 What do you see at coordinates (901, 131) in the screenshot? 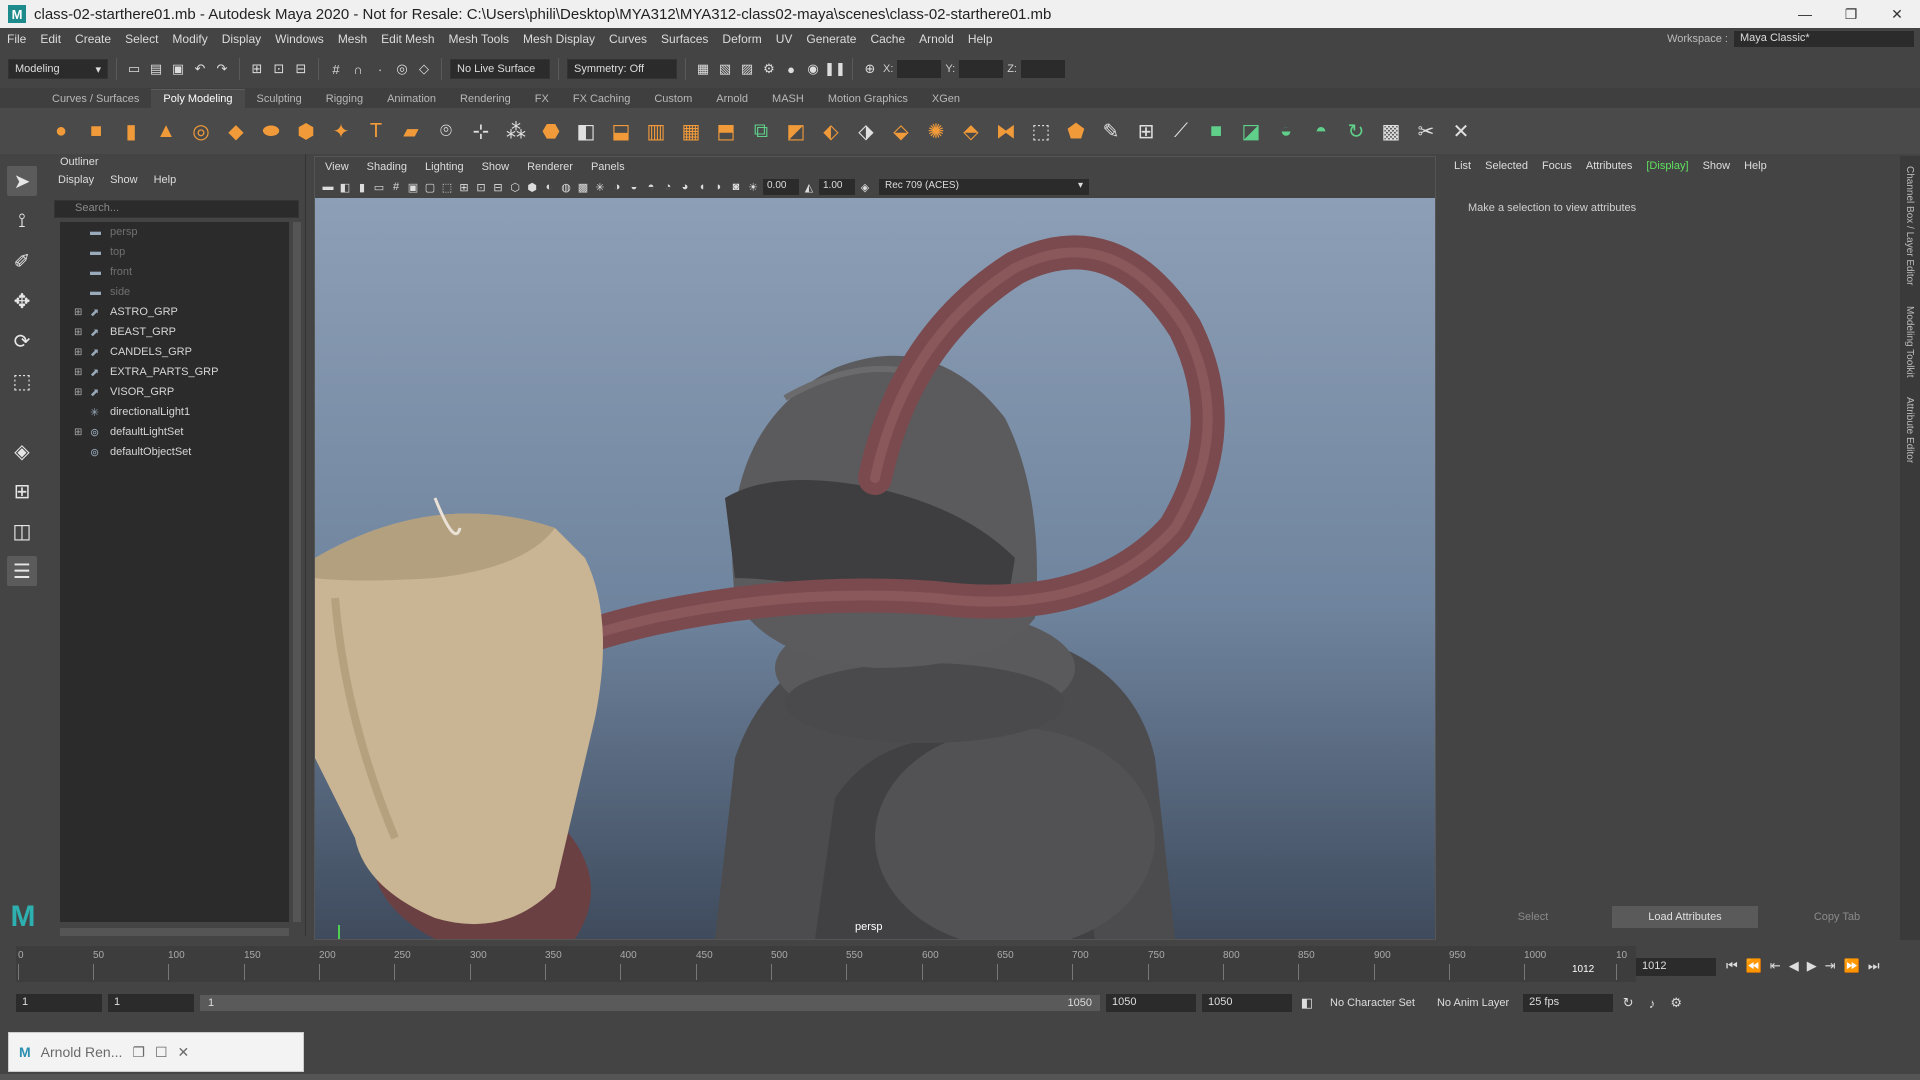
I see `wedge-icon: ⬙` at bounding box center [901, 131].